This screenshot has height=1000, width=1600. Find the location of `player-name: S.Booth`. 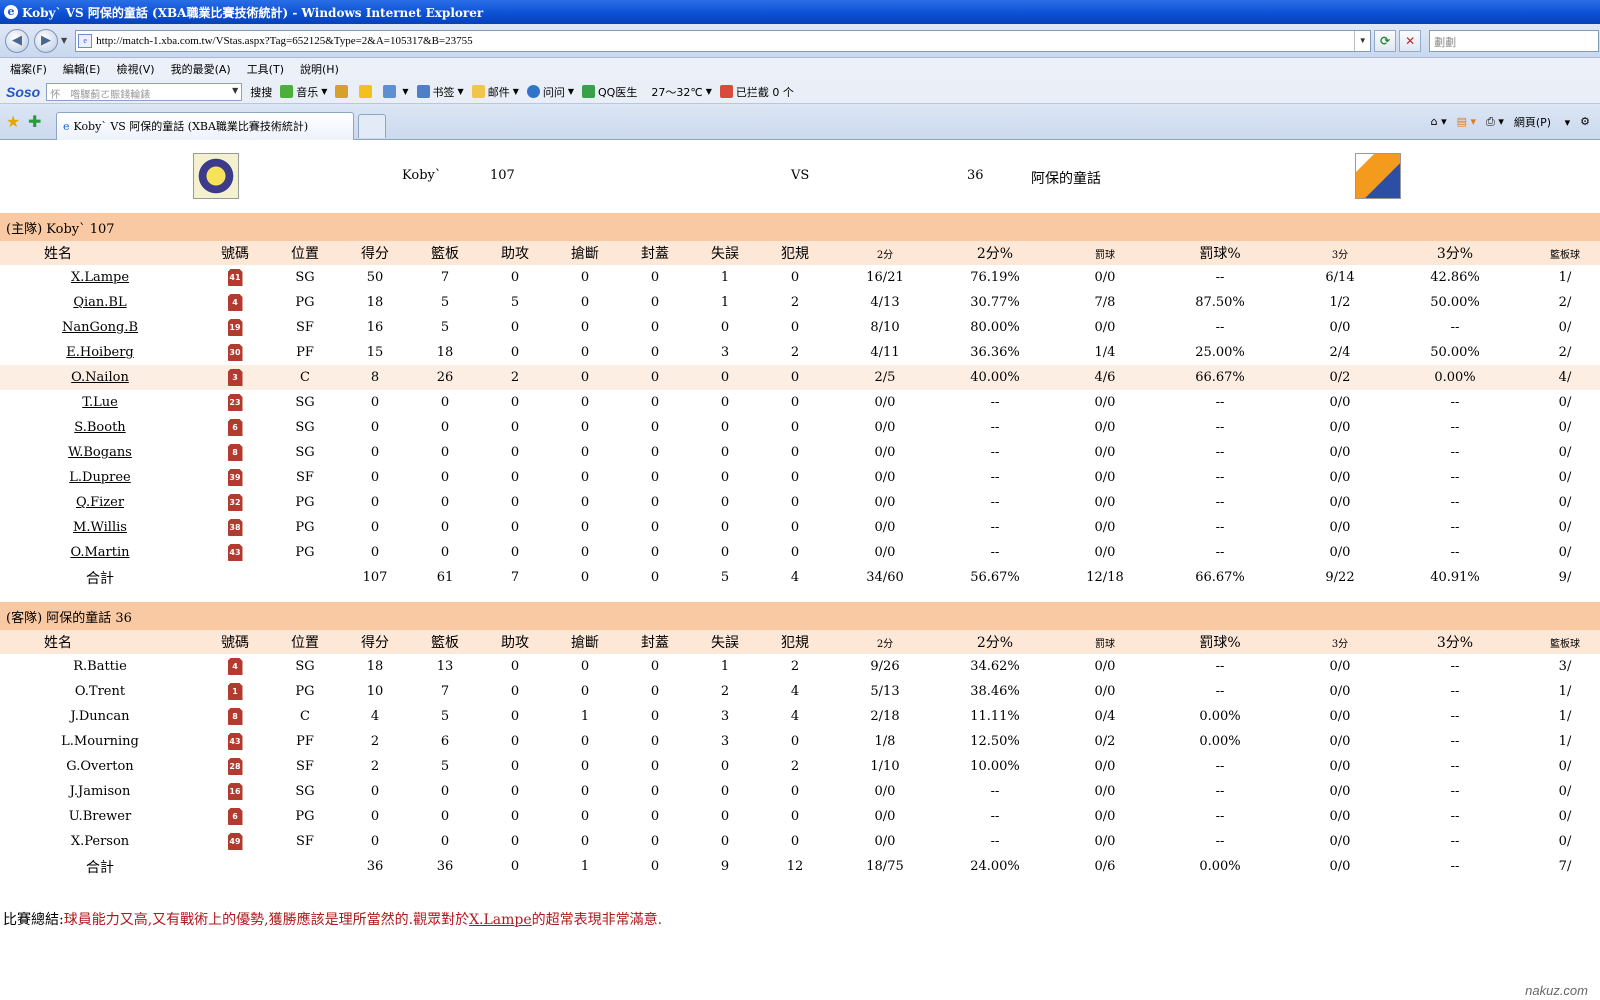

player-name: S.Booth is located at coordinates (99, 427).